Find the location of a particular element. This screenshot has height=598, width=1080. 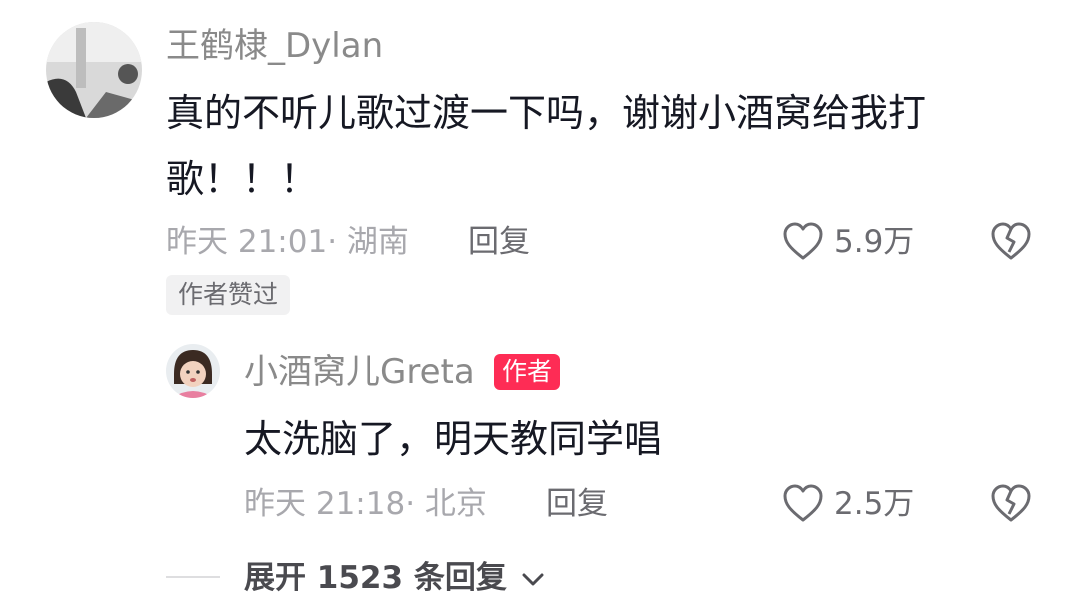

author-badge: 作者 is located at coordinates (527, 372).